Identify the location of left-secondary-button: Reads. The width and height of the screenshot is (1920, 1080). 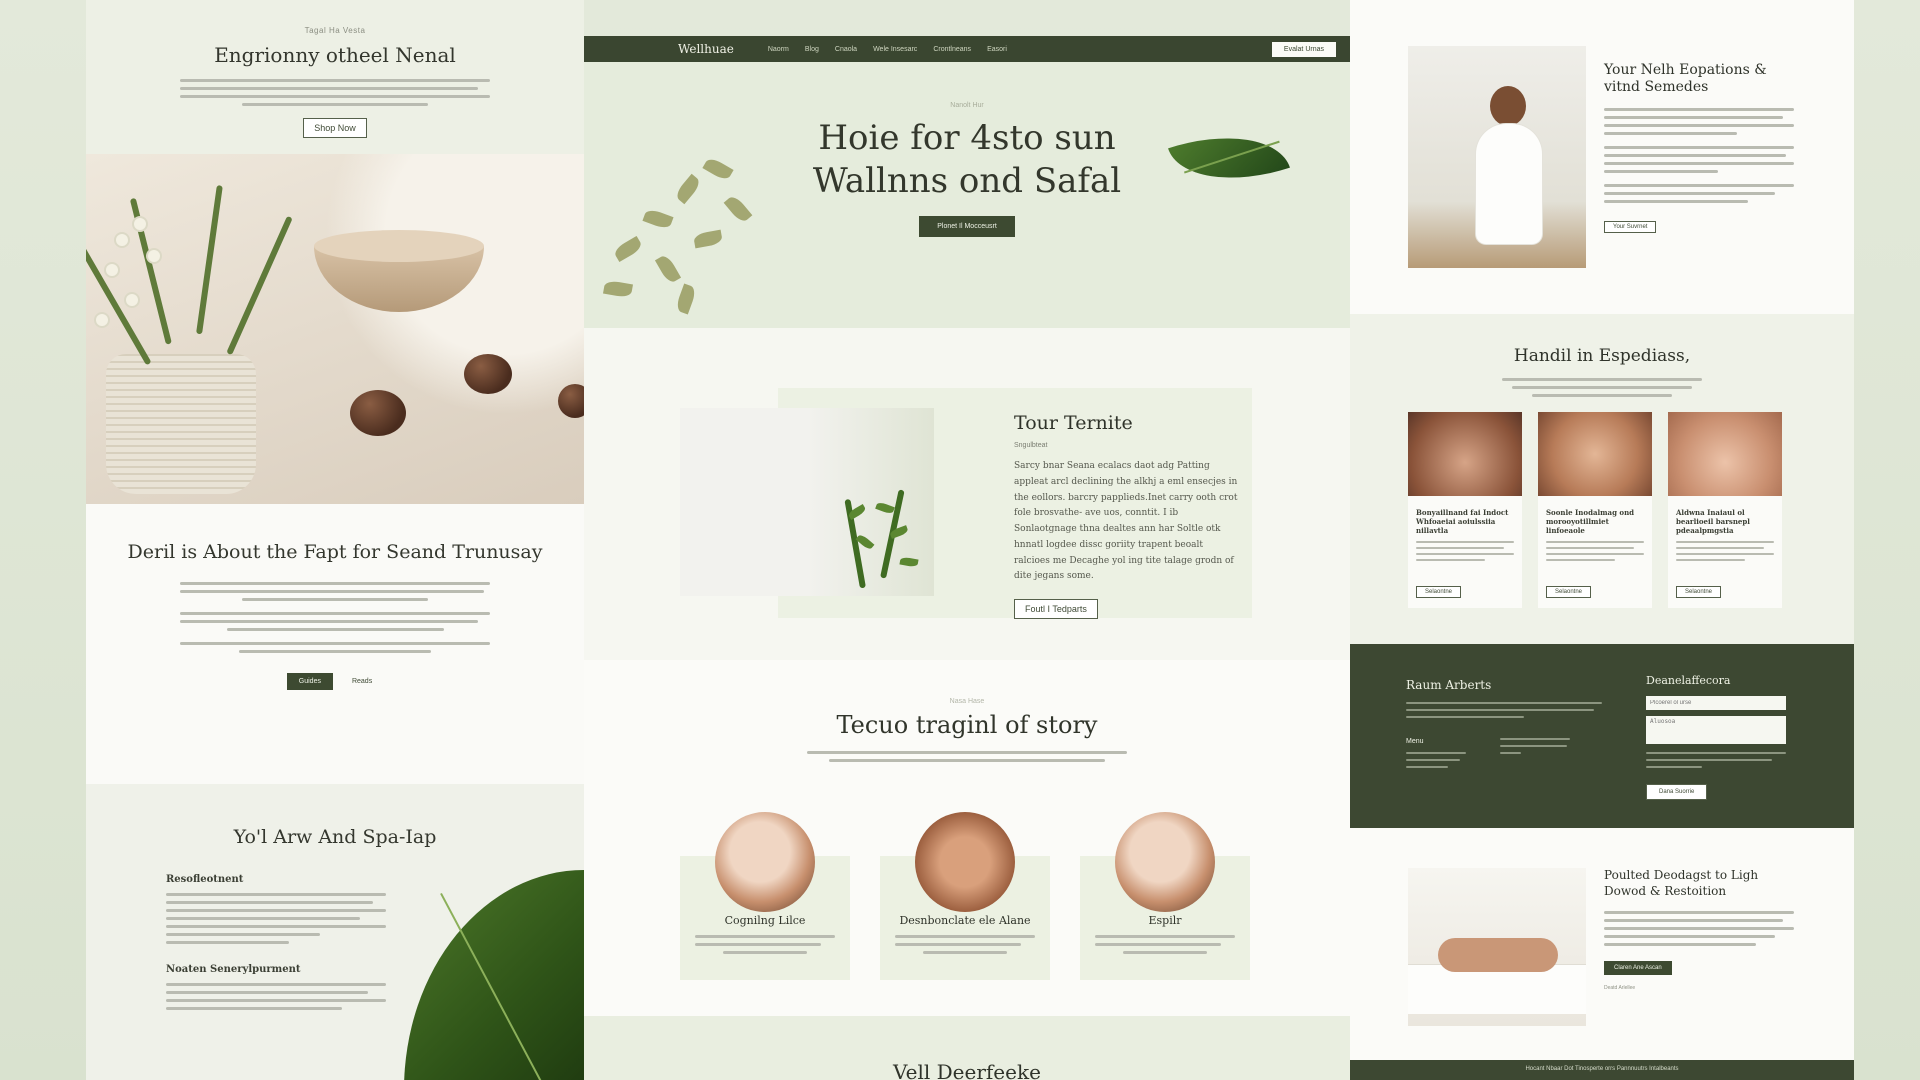
(362, 681).